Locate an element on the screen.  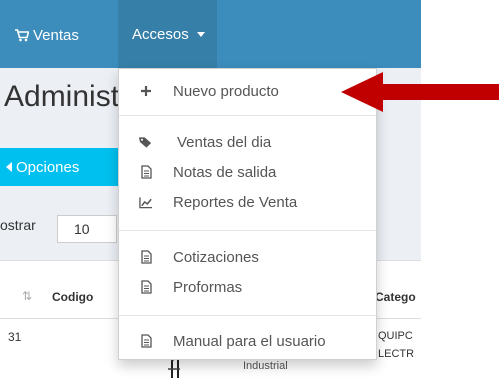
nav-ventas: Ventas is located at coordinates (47, 35).